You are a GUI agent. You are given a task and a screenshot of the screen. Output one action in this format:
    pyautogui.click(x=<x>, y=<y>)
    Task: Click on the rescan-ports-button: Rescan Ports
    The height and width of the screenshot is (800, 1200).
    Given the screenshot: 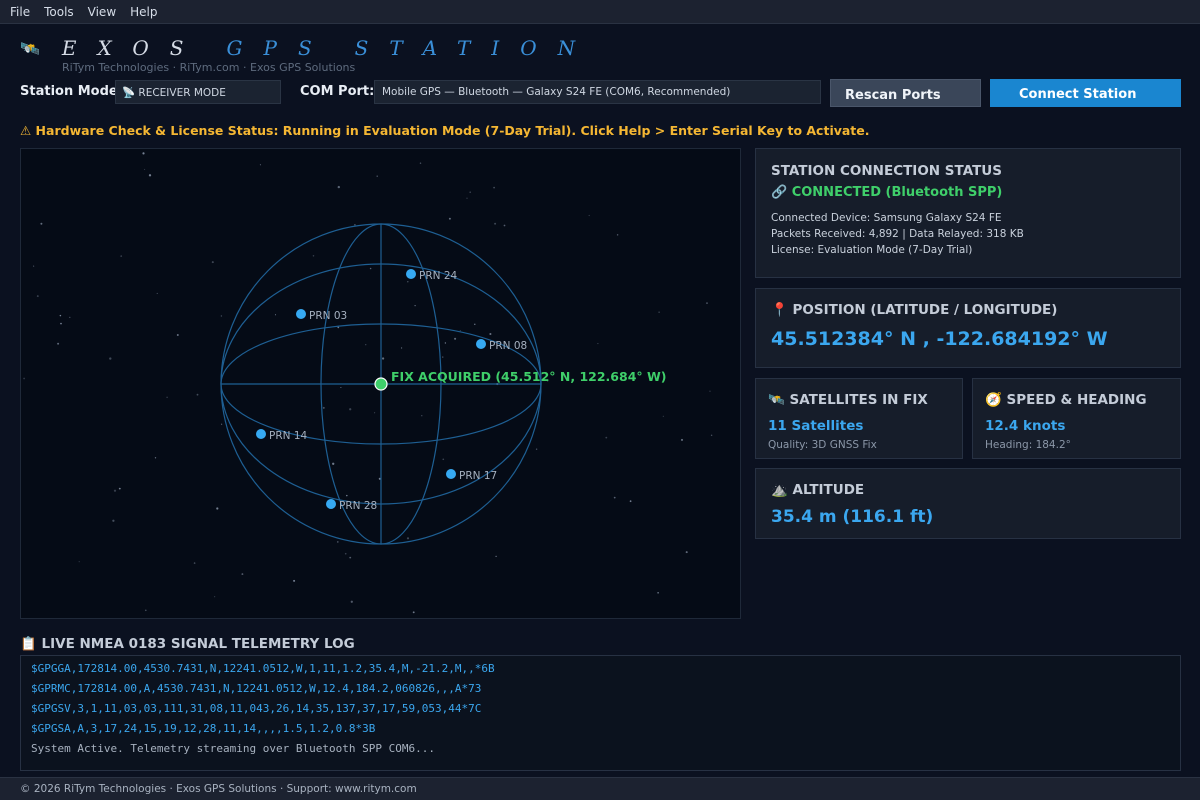 What is the action you would take?
    pyautogui.click(x=905, y=93)
    